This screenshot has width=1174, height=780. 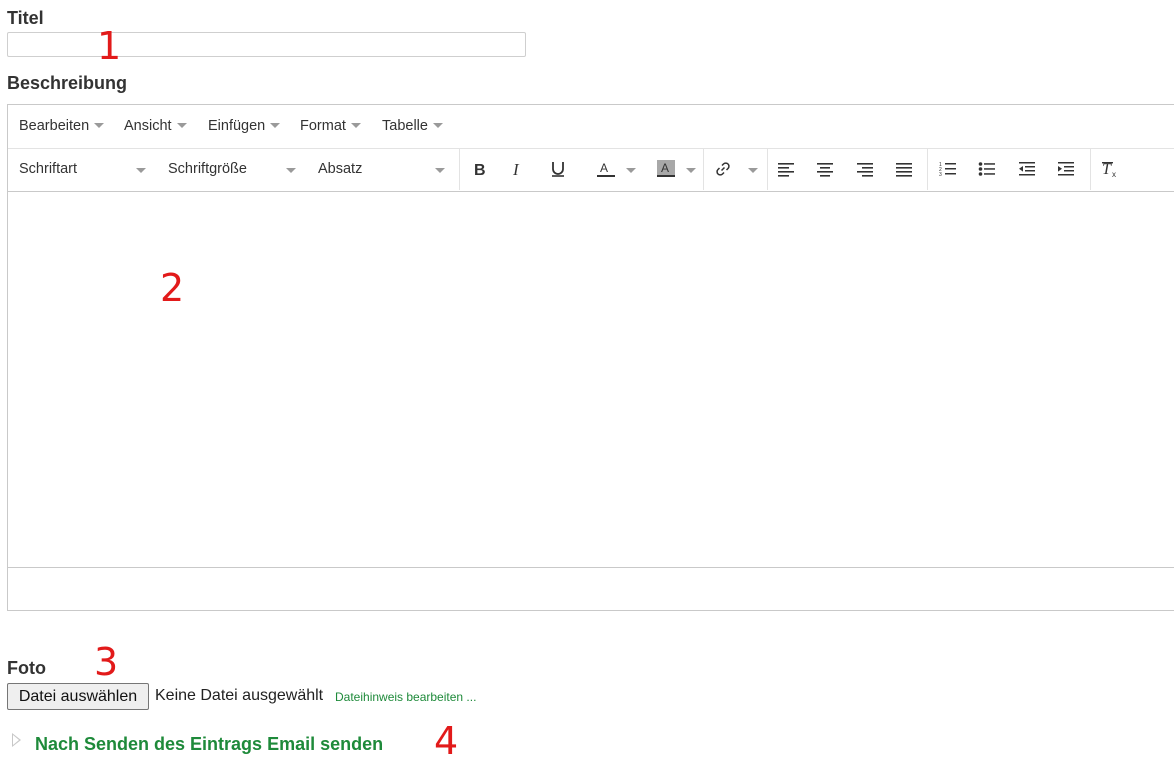 What do you see at coordinates (1107, 169) in the screenshot?
I see `svg-text: T` at bounding box center [1107, 169].